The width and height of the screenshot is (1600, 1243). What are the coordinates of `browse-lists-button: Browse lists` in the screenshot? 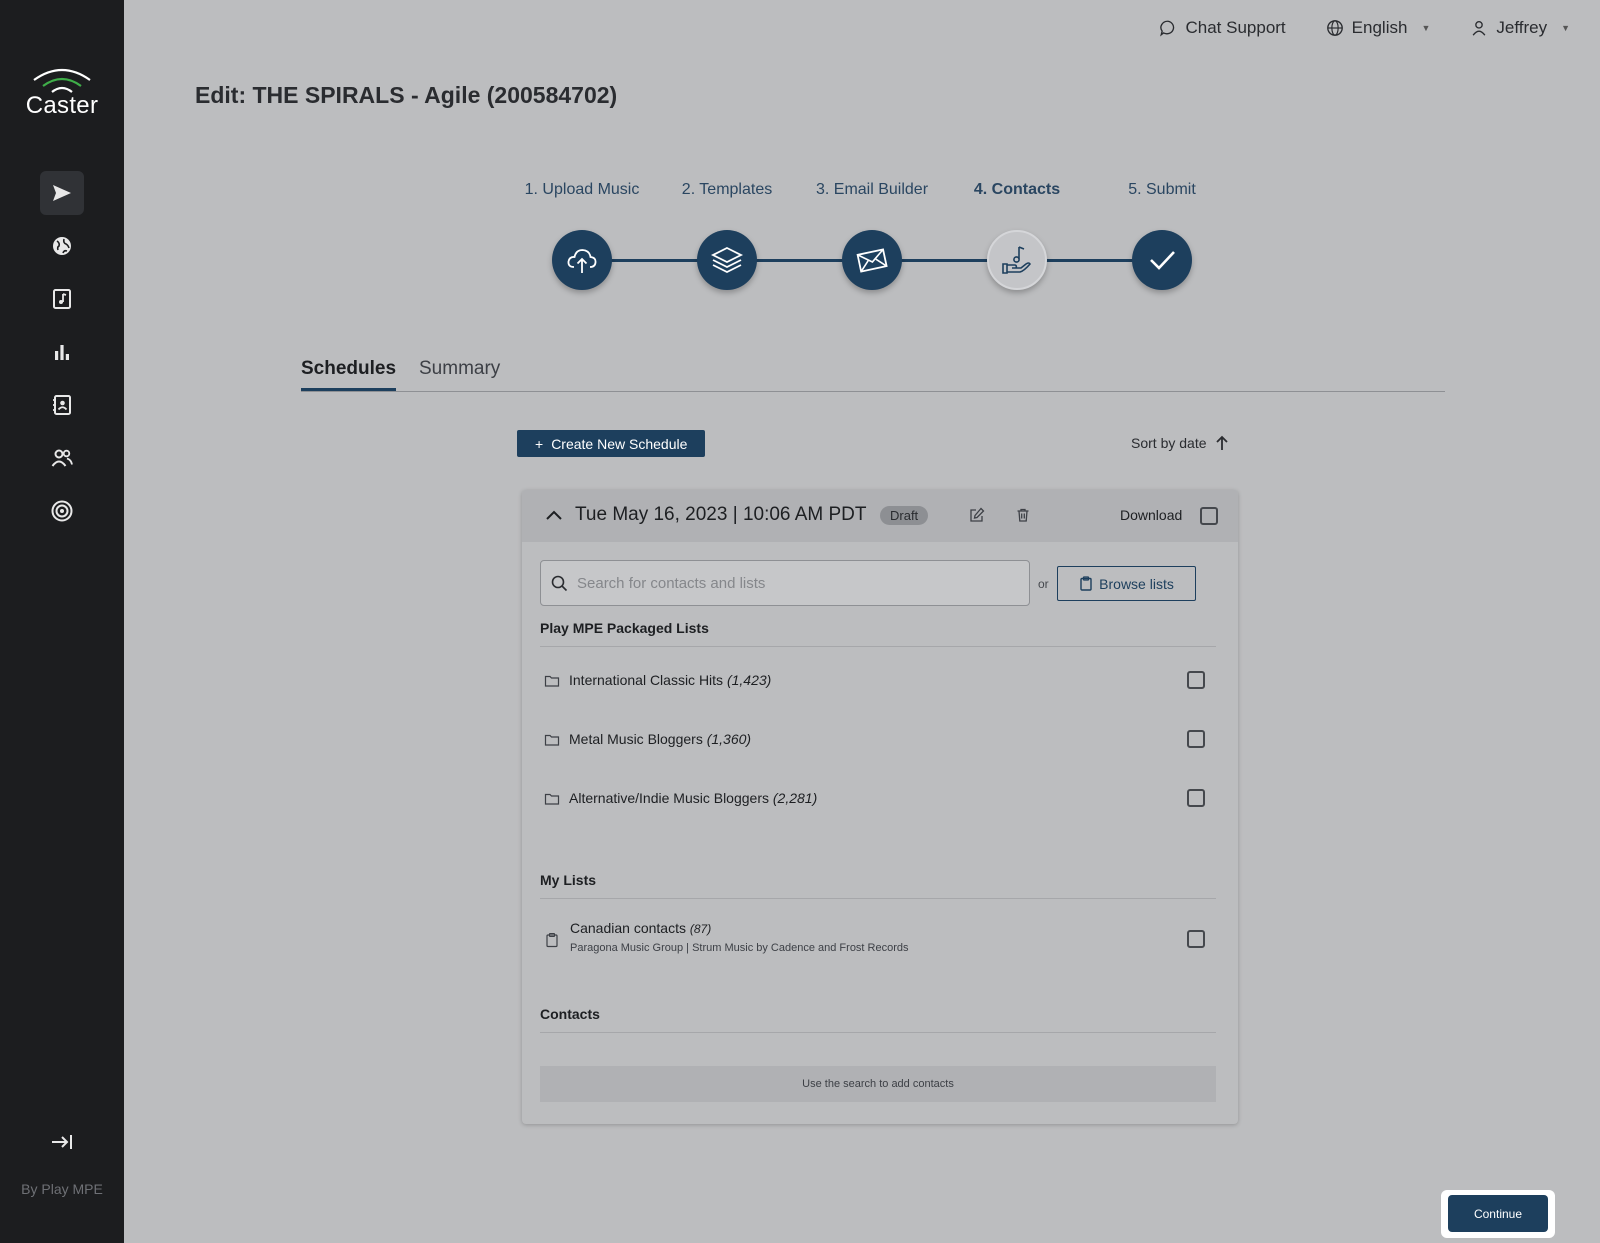 It's located at (1126, 583).